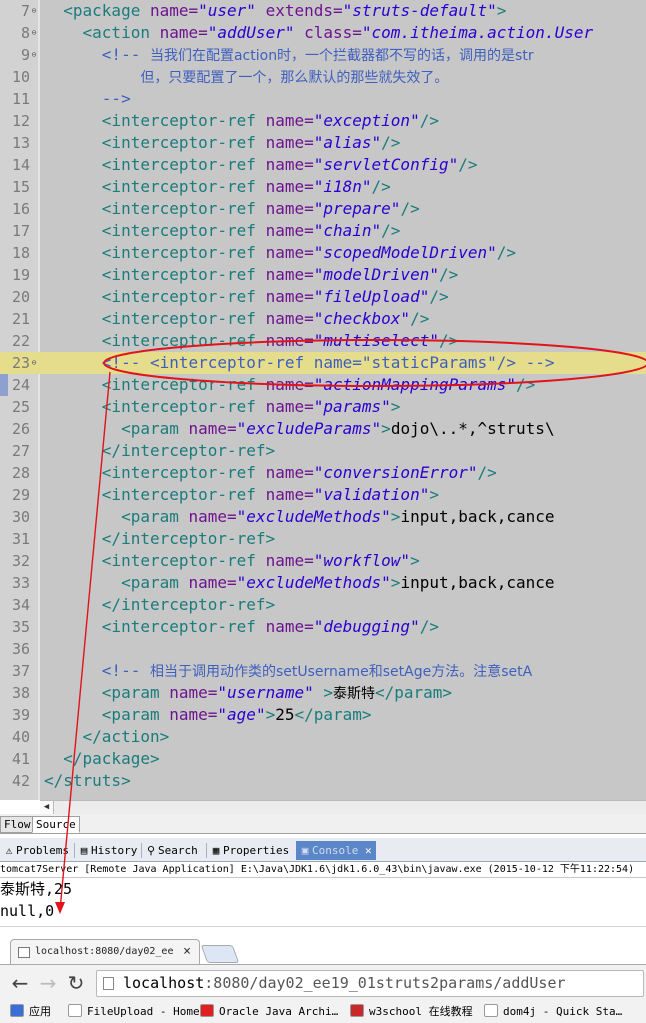  What do you see at coordinates (323, 649) in the screenshot?
I see `code-line: 36` at bounding box center [323, 649].